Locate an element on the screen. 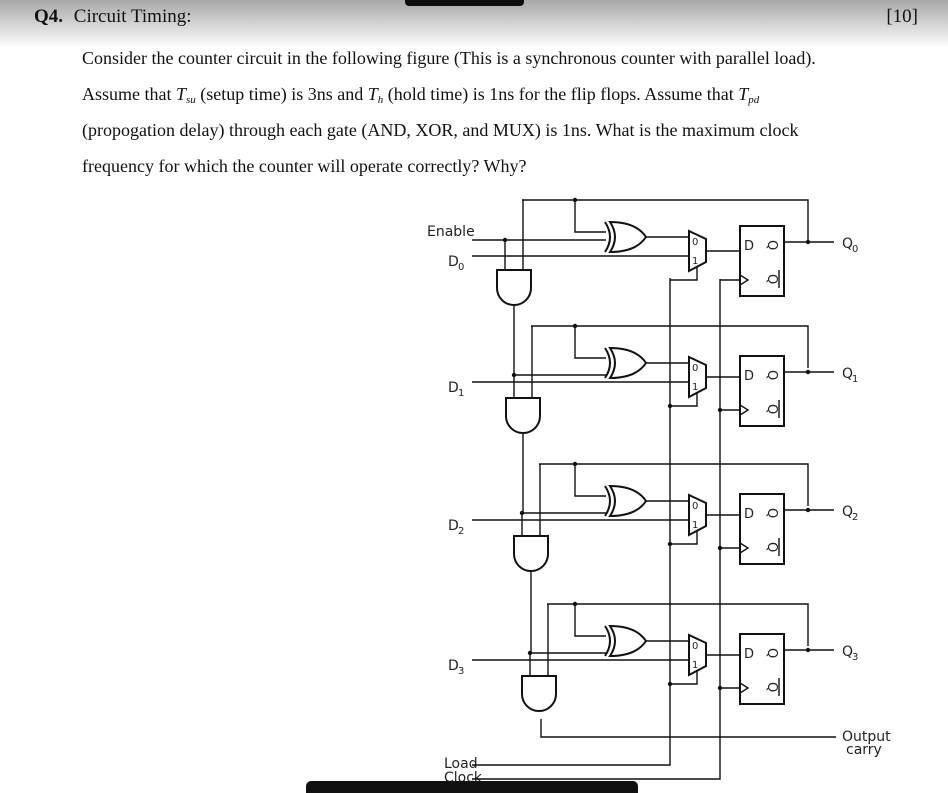  d-input-subscript: 3 is located at coordinates (461, 671).